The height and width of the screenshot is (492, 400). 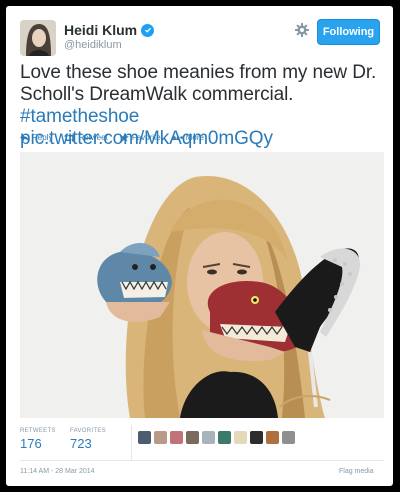 What do you see at coordinates (202, 460) in the screenshot?
I see `footer-divider` at bounding box center [202, 460].